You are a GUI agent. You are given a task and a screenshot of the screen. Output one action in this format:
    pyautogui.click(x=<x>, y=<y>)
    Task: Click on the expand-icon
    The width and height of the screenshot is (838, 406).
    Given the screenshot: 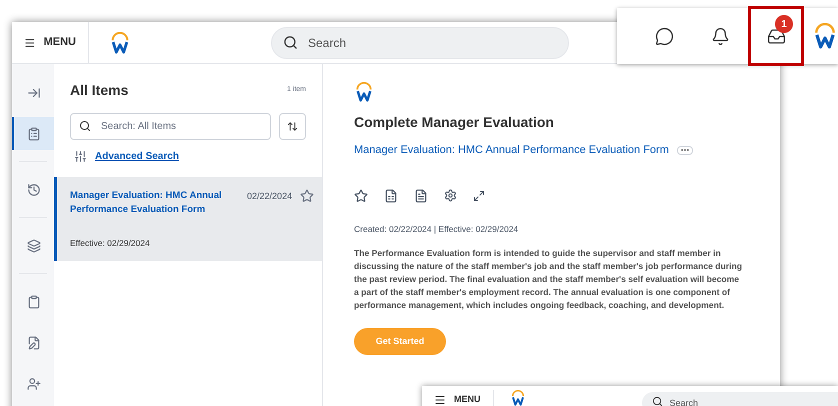 What is the action you would take?
    pyautogui.click(x=479, y=196)
    